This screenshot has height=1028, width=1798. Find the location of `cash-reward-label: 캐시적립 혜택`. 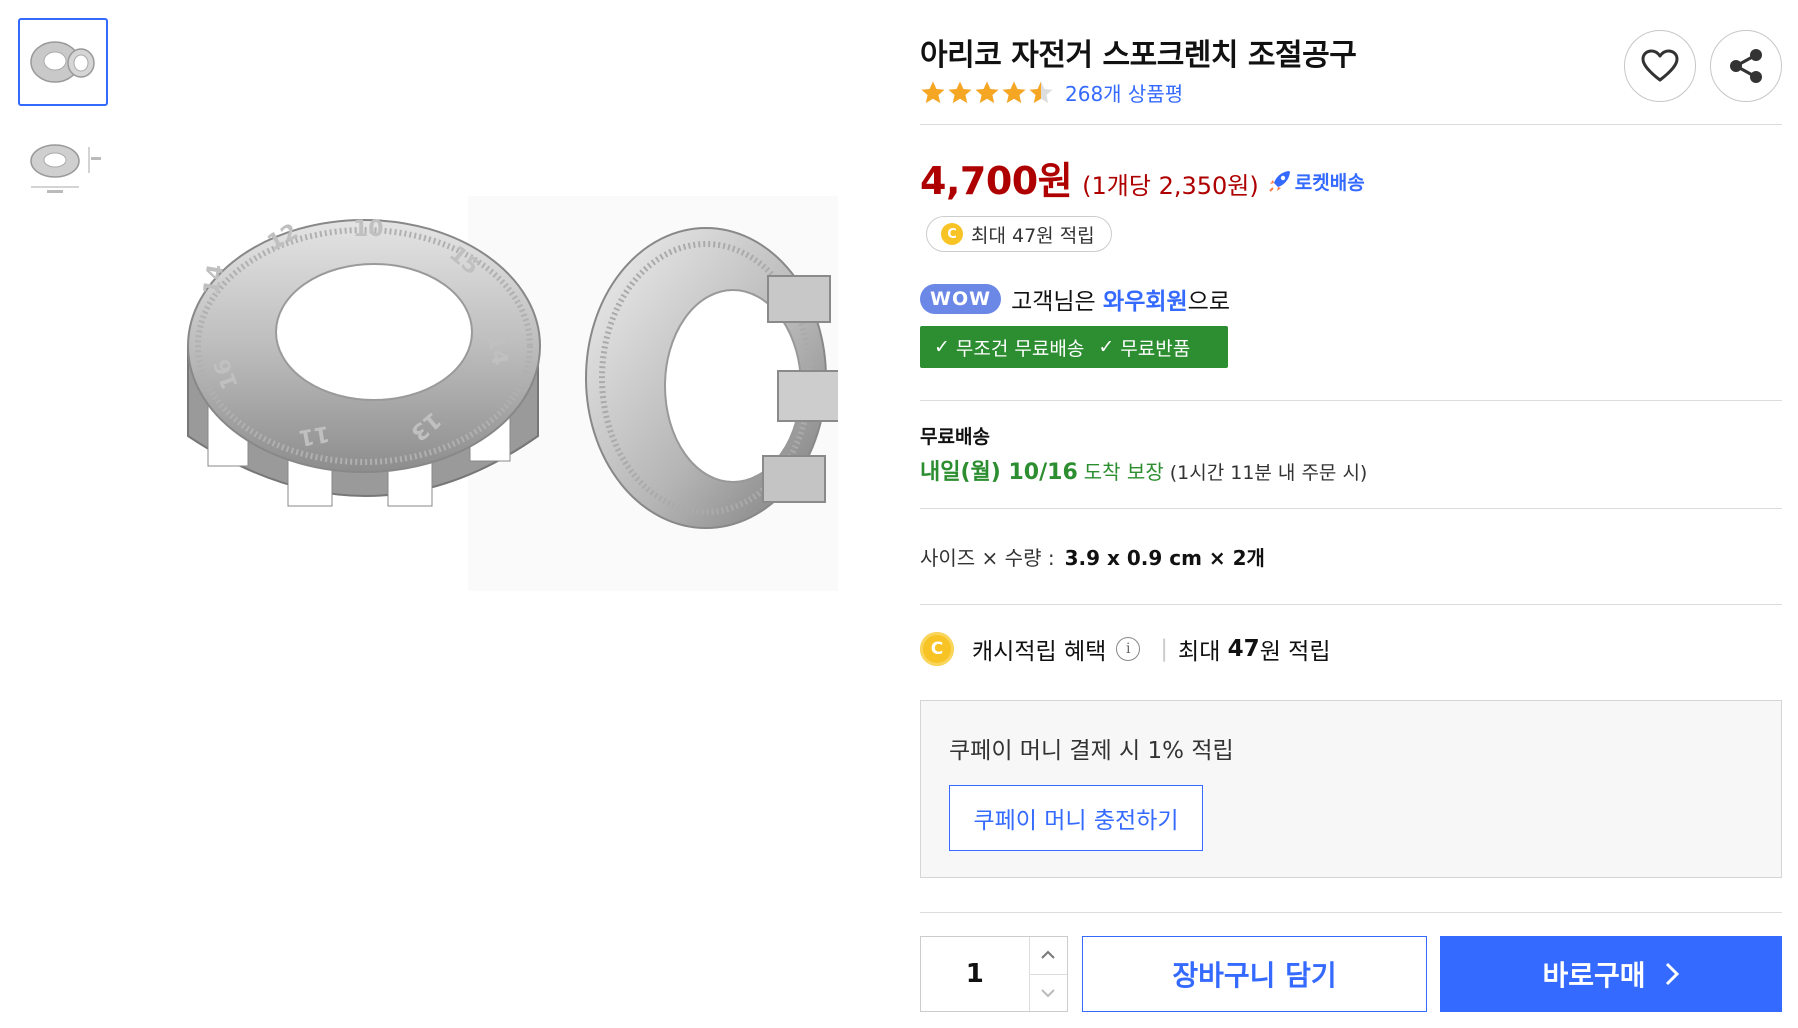

cash-reward-label: 캐시적립 혜택 is located at coordinates (1039, 652).